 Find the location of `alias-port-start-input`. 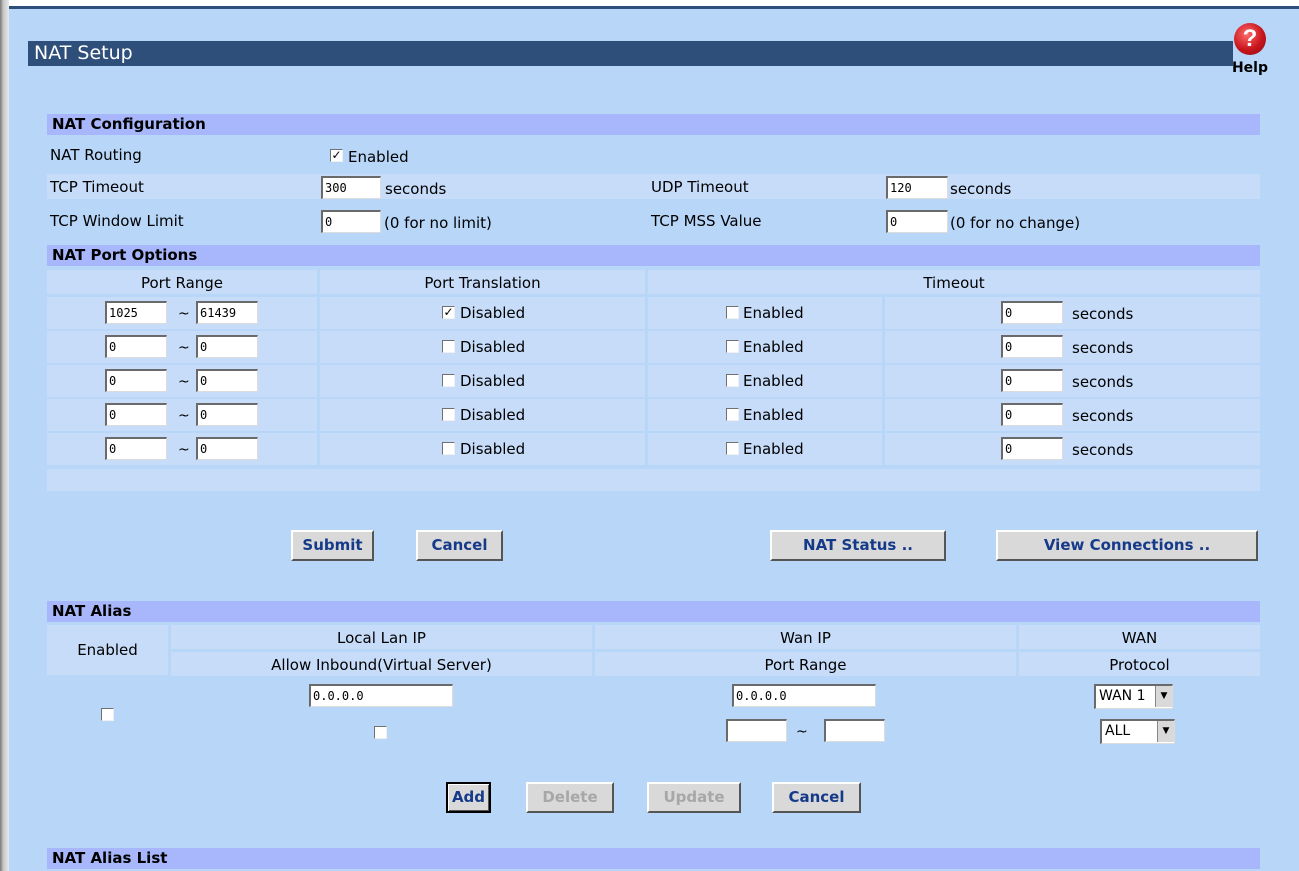

alias-port-start-input is located at coordinates (756, 730).